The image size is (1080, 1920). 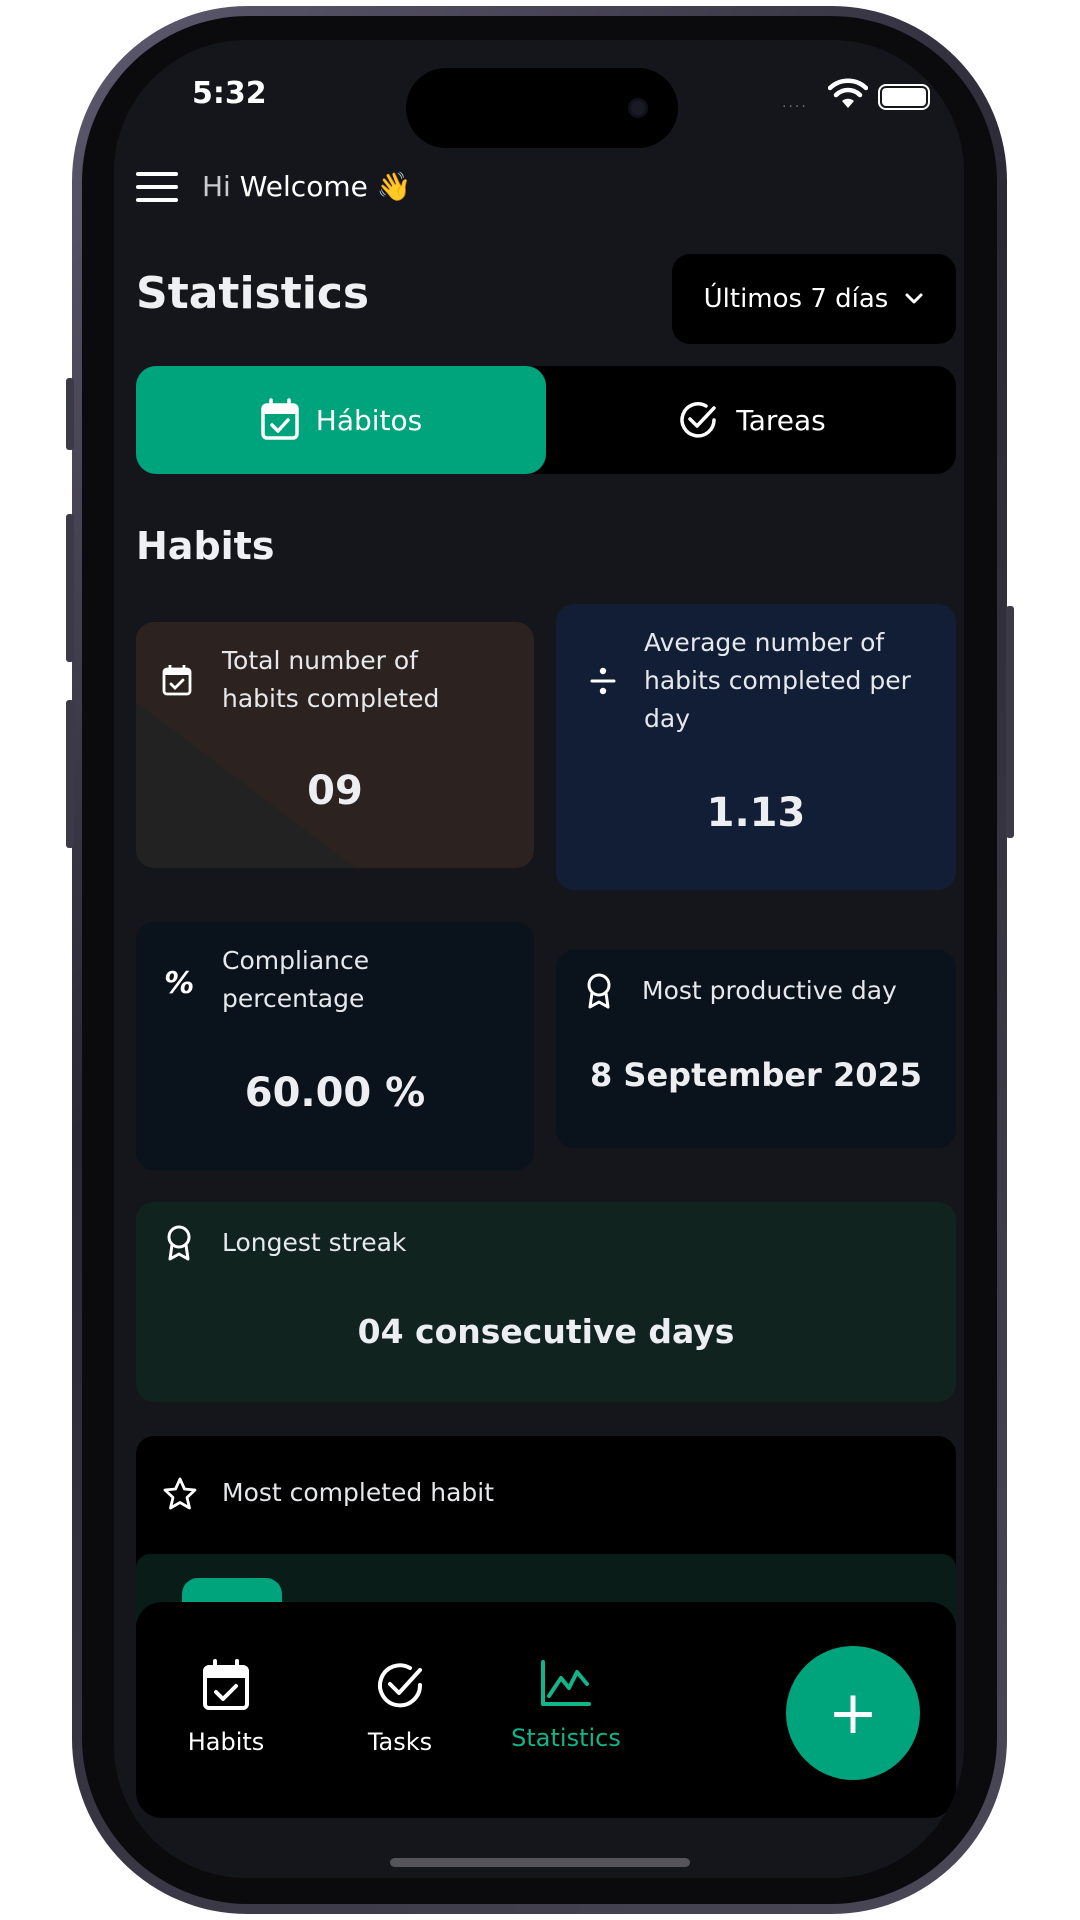 What do you see at coordinates (70, 588) in the screenshot?
I see `volume-up-button` at bounding box center [70, 588].